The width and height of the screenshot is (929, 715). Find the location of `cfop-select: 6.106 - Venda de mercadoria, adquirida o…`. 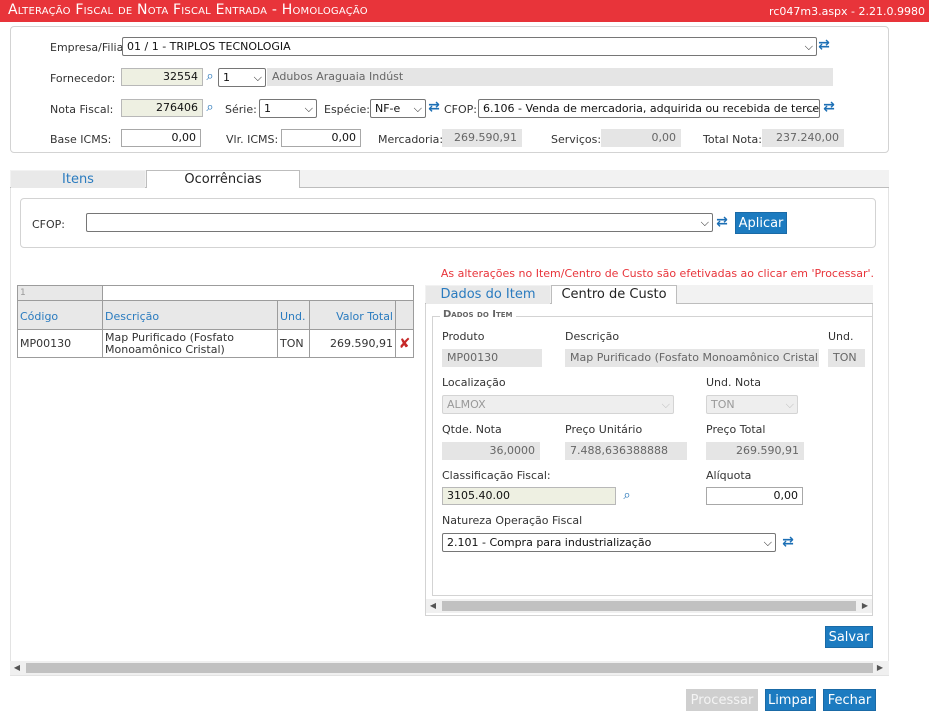

cfop-select: 6.106 - Venda de mercadoria, adquirida o… is located at coordinates (649, 108).